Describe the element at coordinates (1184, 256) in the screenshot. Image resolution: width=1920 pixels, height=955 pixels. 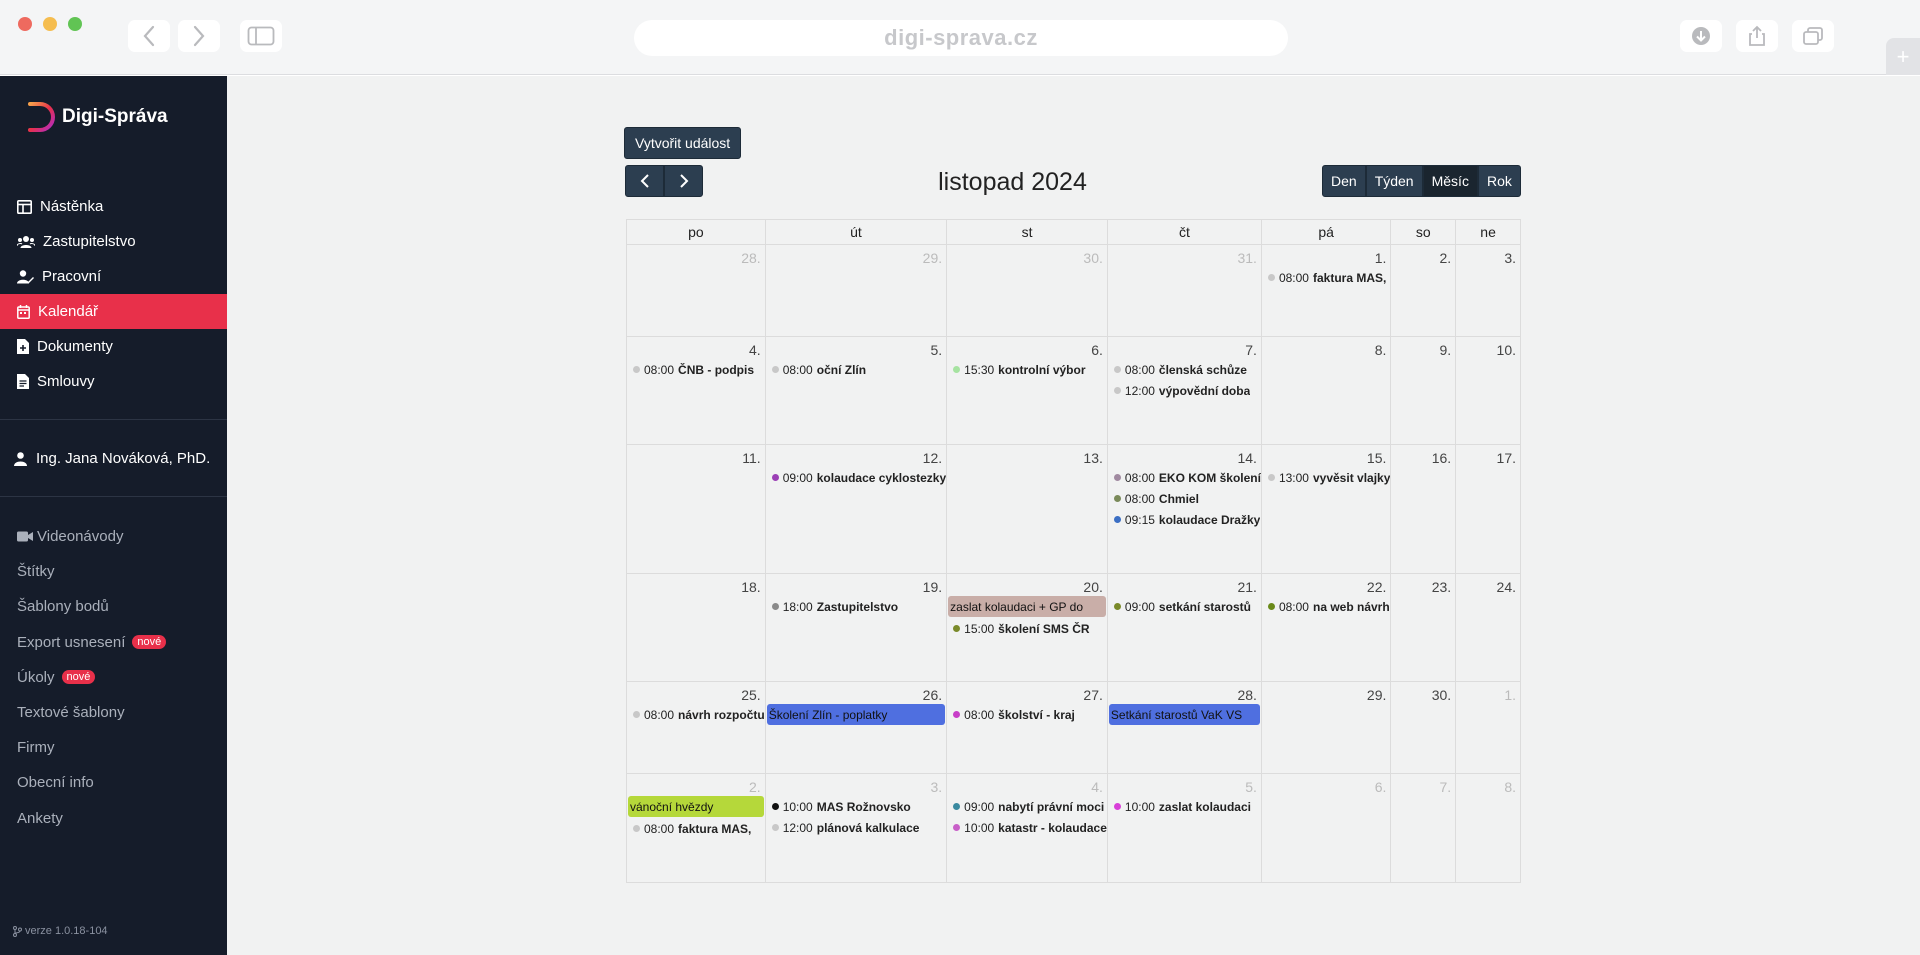
I see `day-number: 31.` at that location.